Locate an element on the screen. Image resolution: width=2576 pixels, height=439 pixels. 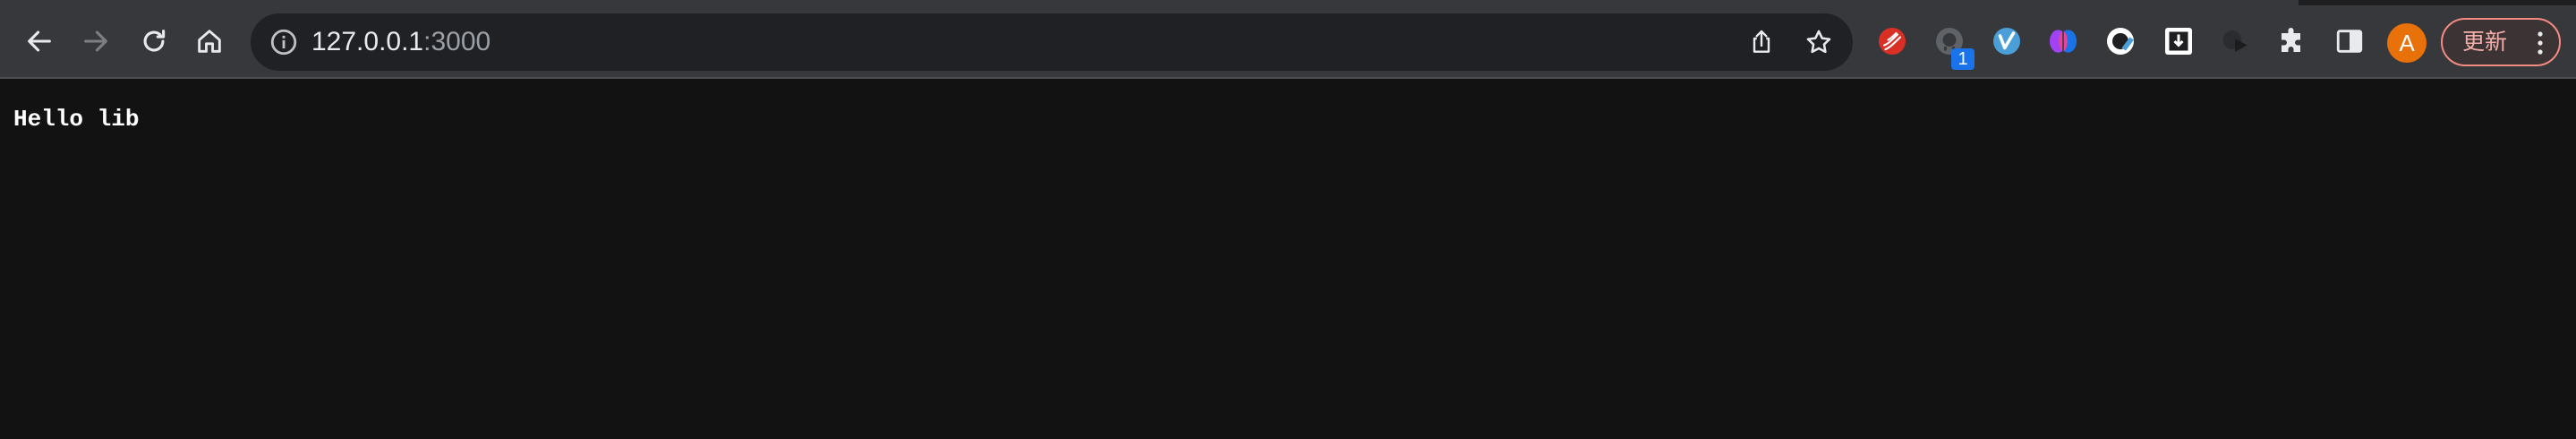
home-button is located at coordinates (209, 41).